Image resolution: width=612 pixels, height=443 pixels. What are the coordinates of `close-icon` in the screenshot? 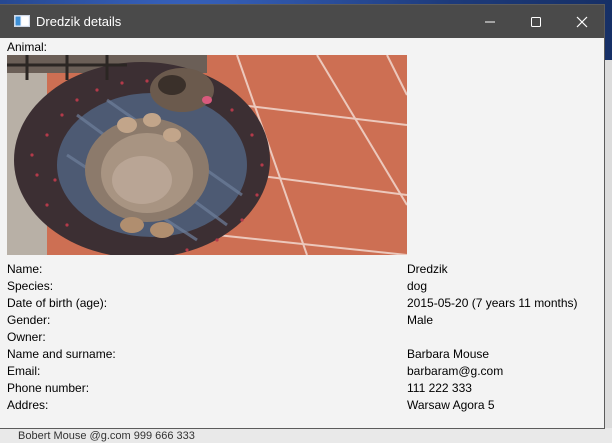 It's located at (582, 21).